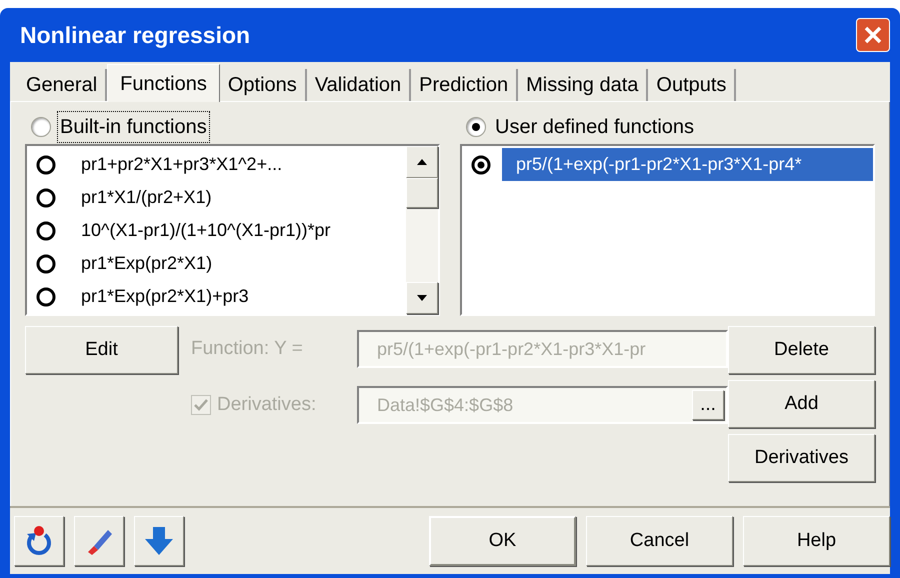 The image size is (900, 578). What do you see at coordinates (247, 348) in the screenshot?
I see `field-label: Function: Y =` at bounding box center [247, 348].